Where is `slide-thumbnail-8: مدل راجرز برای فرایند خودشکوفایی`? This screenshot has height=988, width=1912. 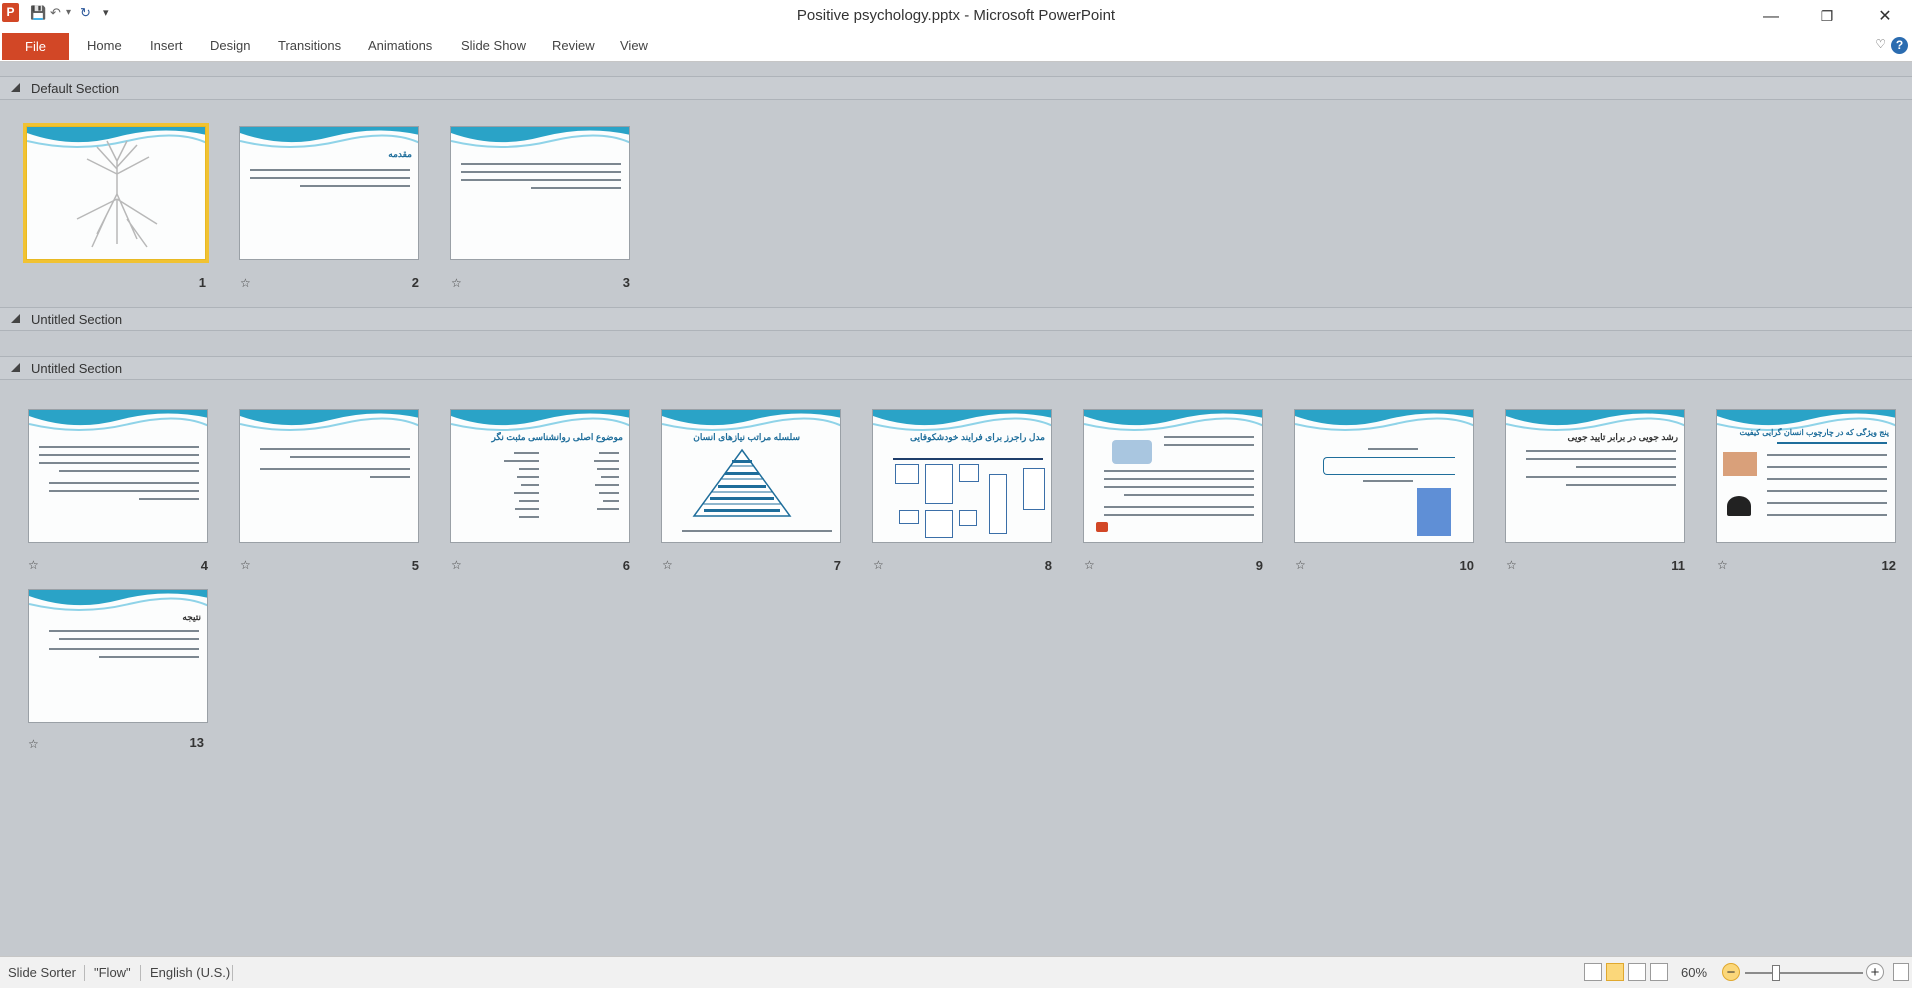
slide-thumbnail-8: مدل راجرز برای فرایند خودشکوفایی is located at coordinates (962, 476).